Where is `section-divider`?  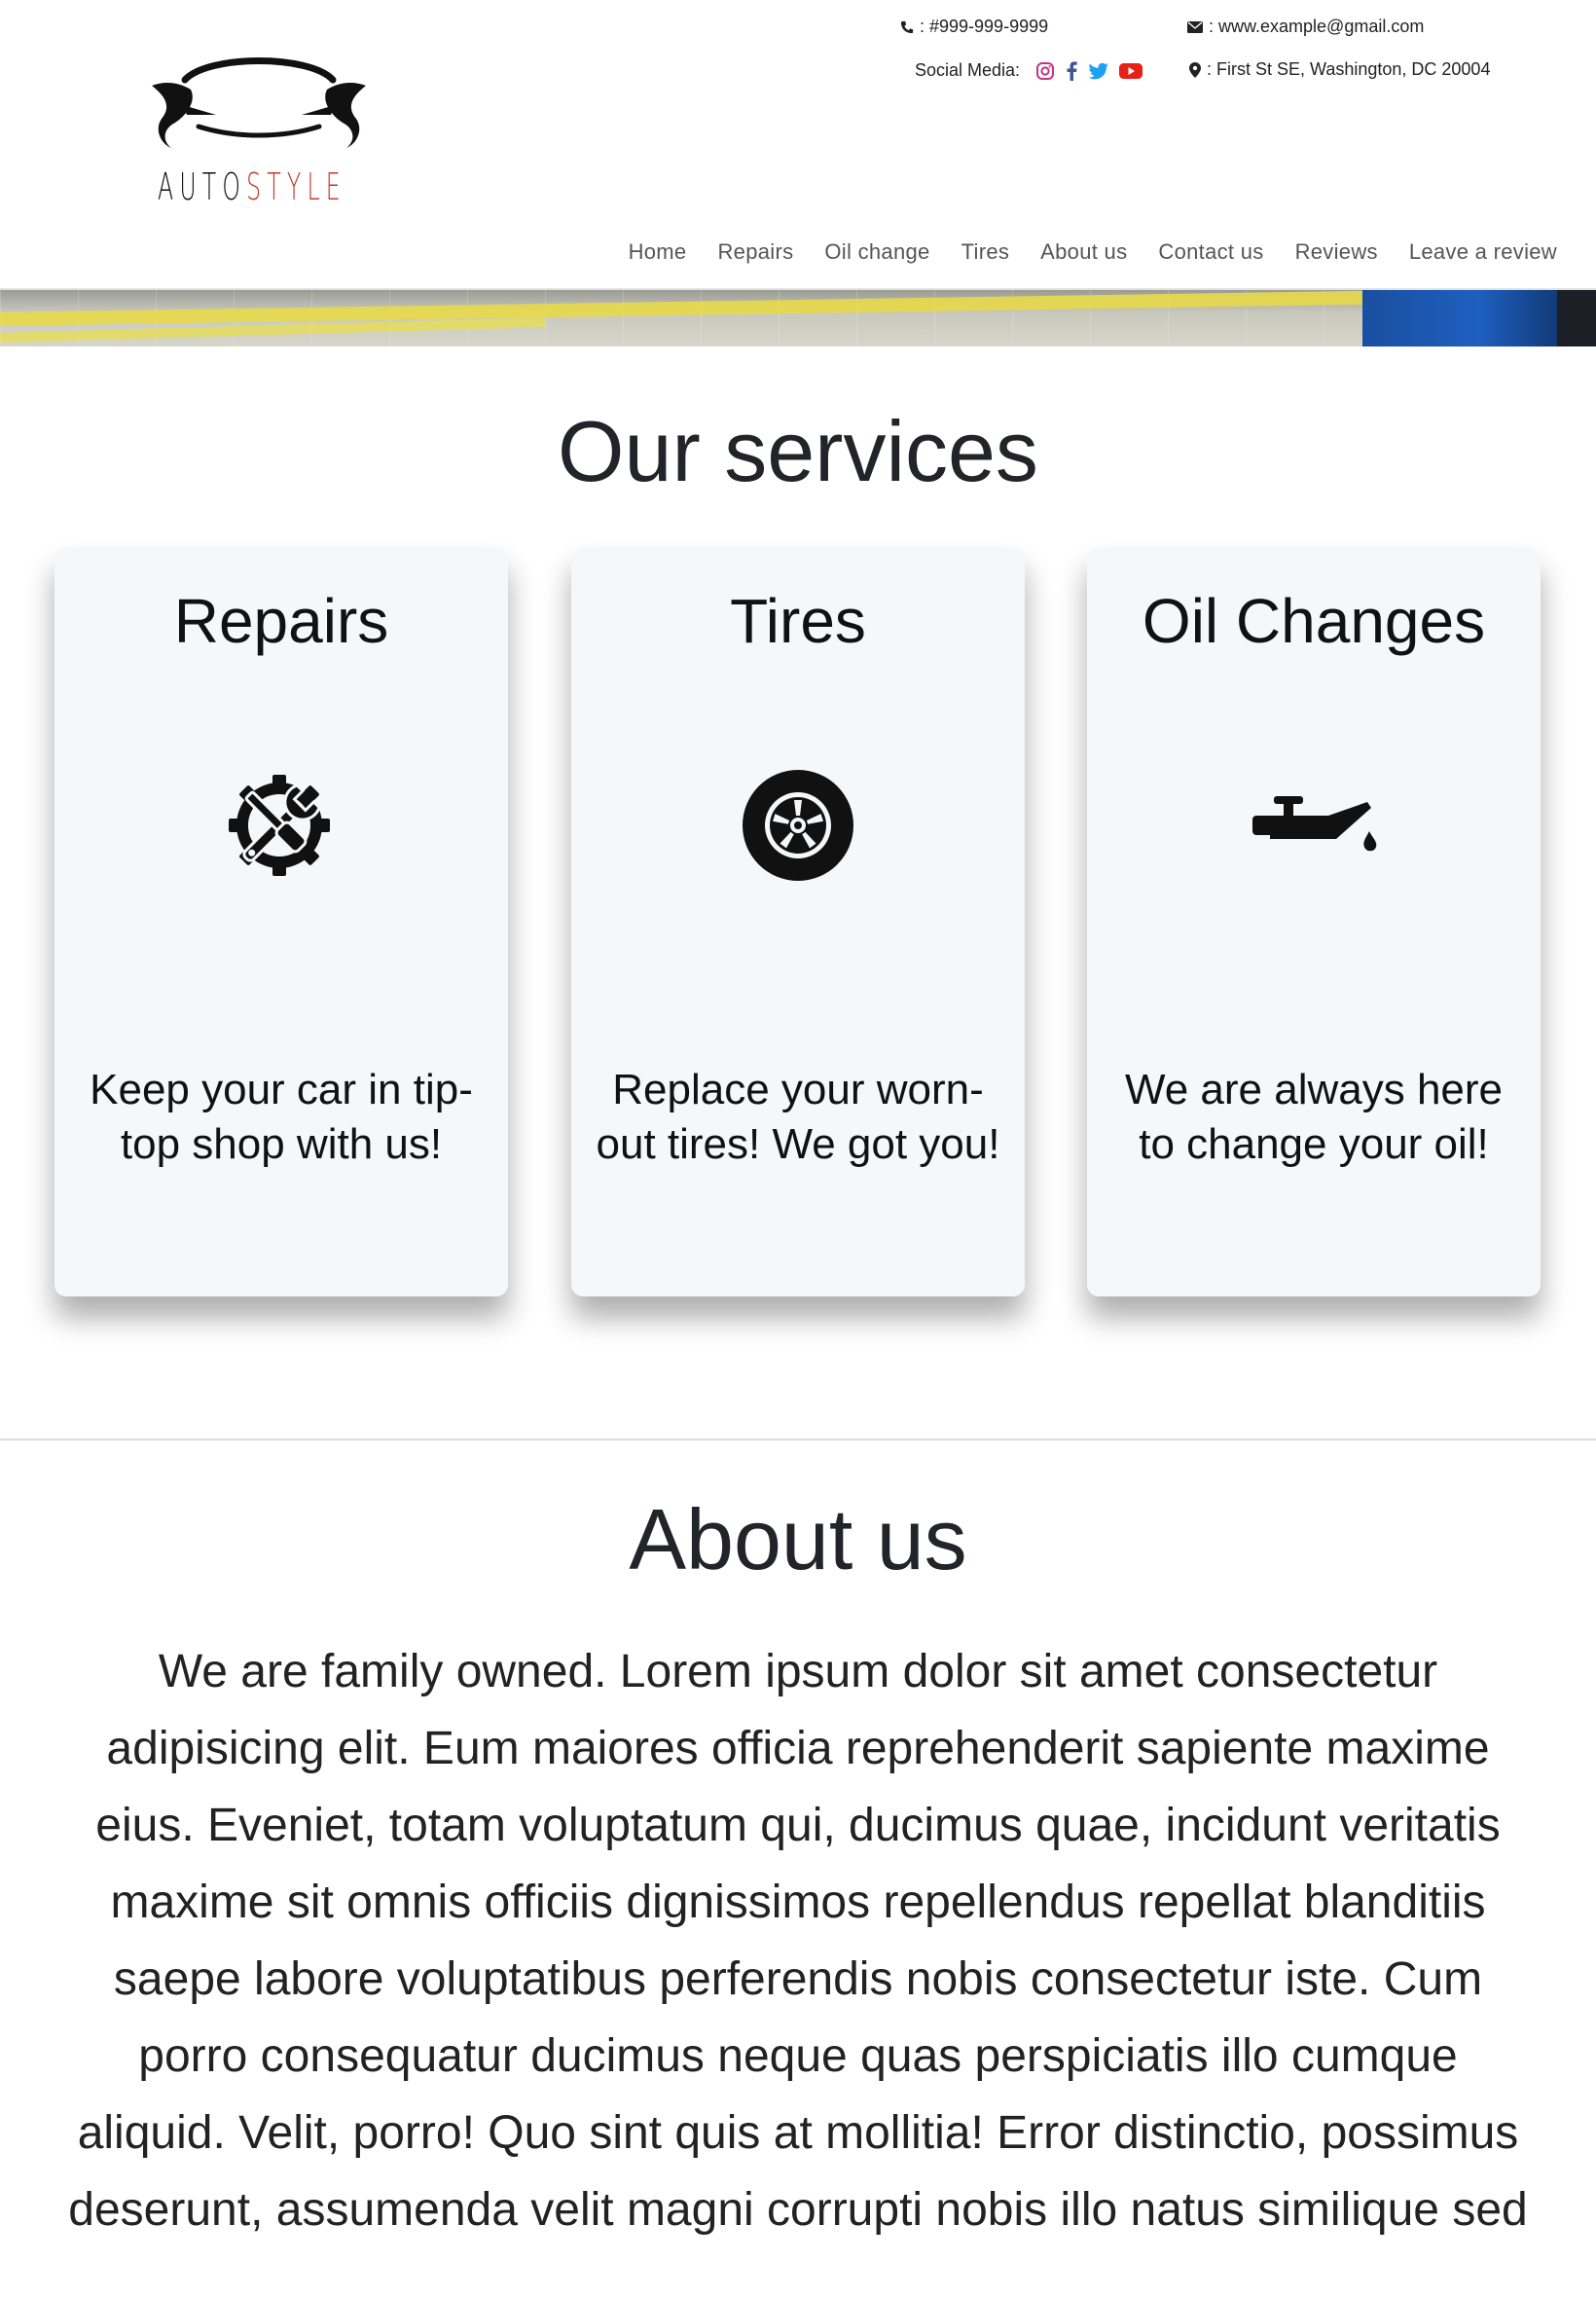
section-divider is located at coordinates (798, 1440).